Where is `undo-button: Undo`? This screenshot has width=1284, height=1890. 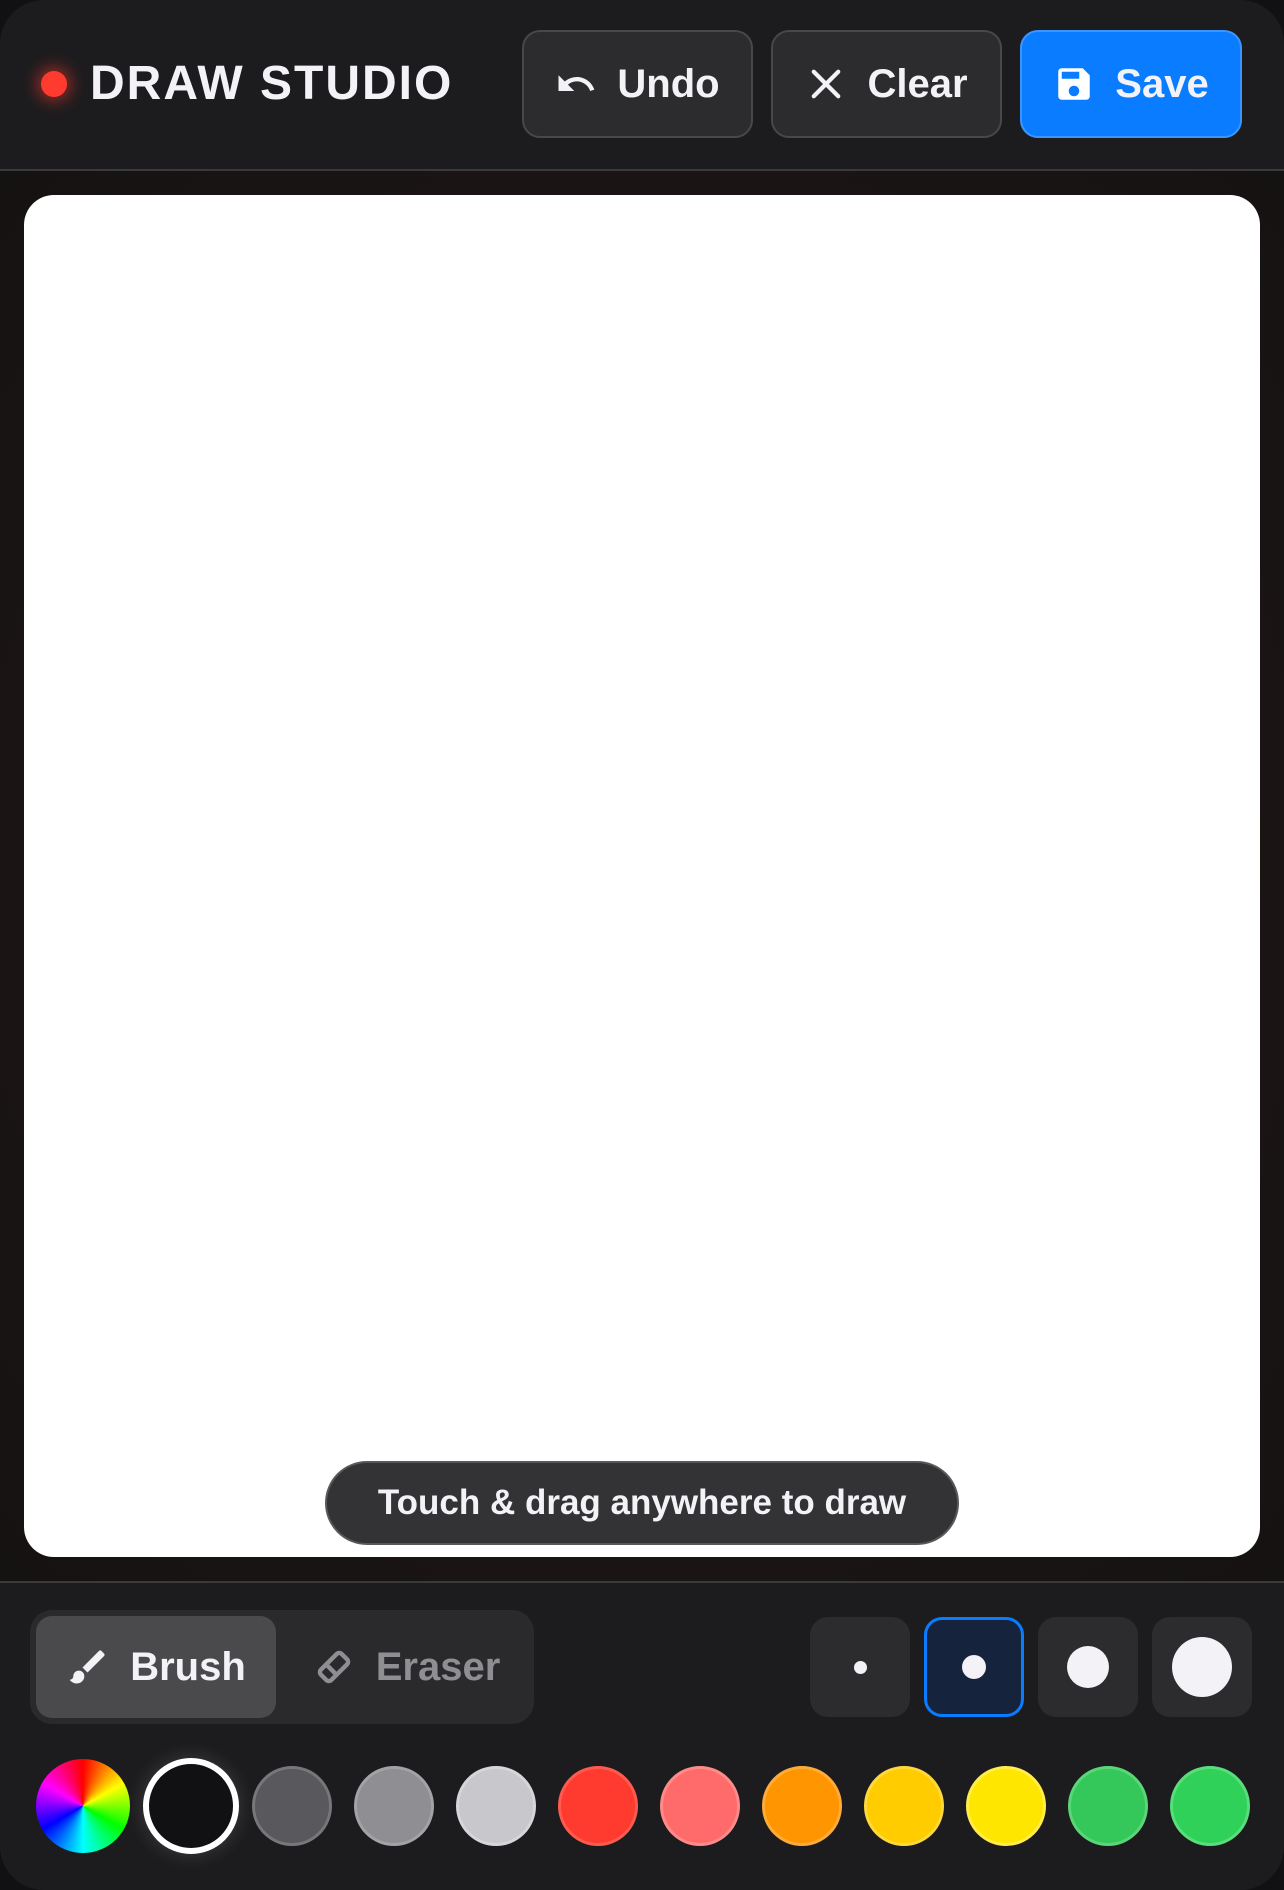
undo-button: Undo is located at coordinates (637, 84).